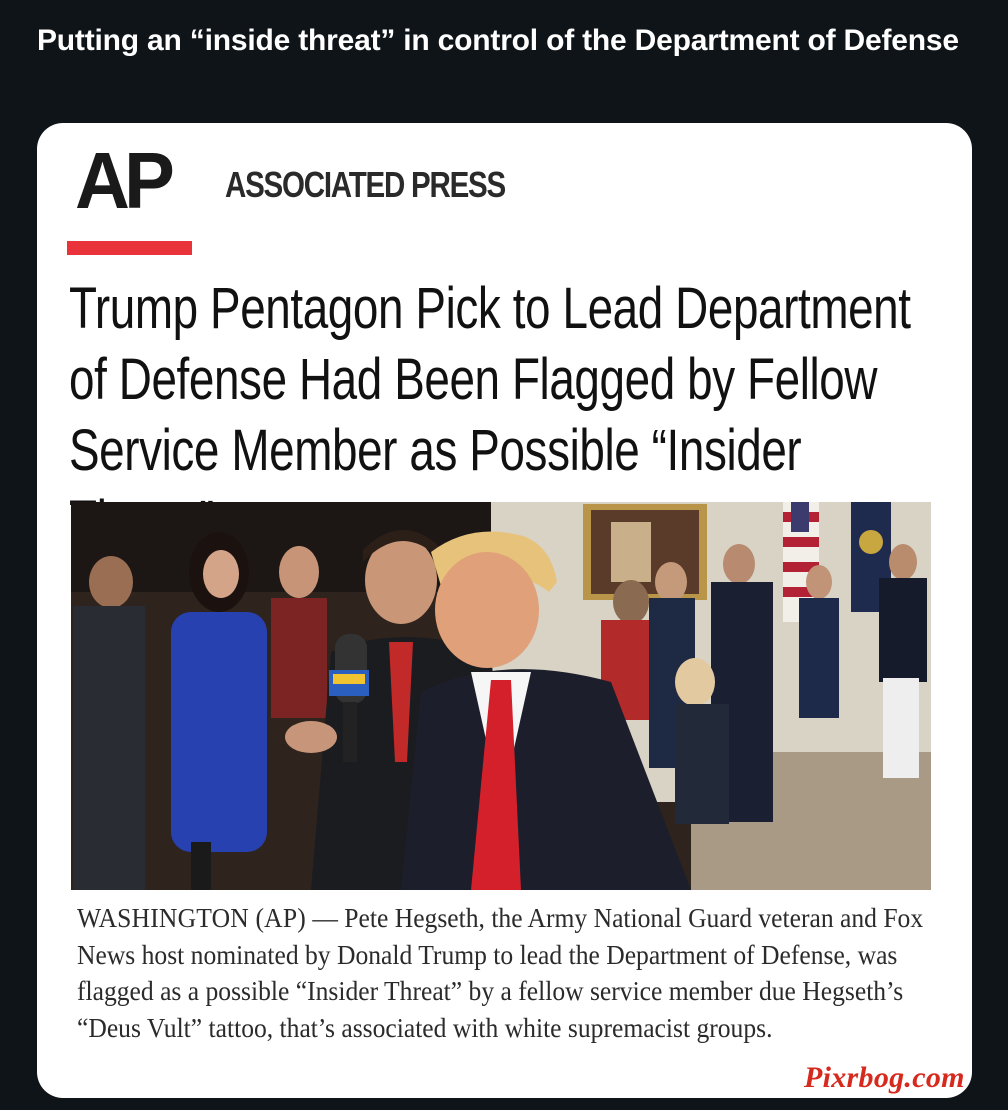 This screenshot has width=1008, height=1110. Describe the element at coordinates (125, 180) in the screenshot. I see `ap-logo: AP` at that location.